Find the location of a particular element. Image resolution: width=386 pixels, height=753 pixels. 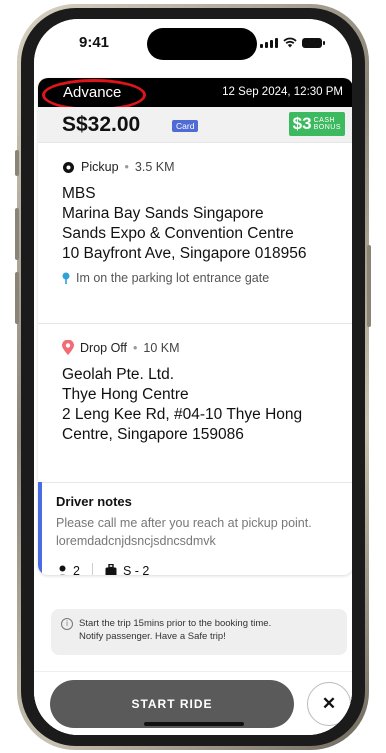

pickup-address-line: Marina Bay Sands Singapore is located at coordinates (163, 213).